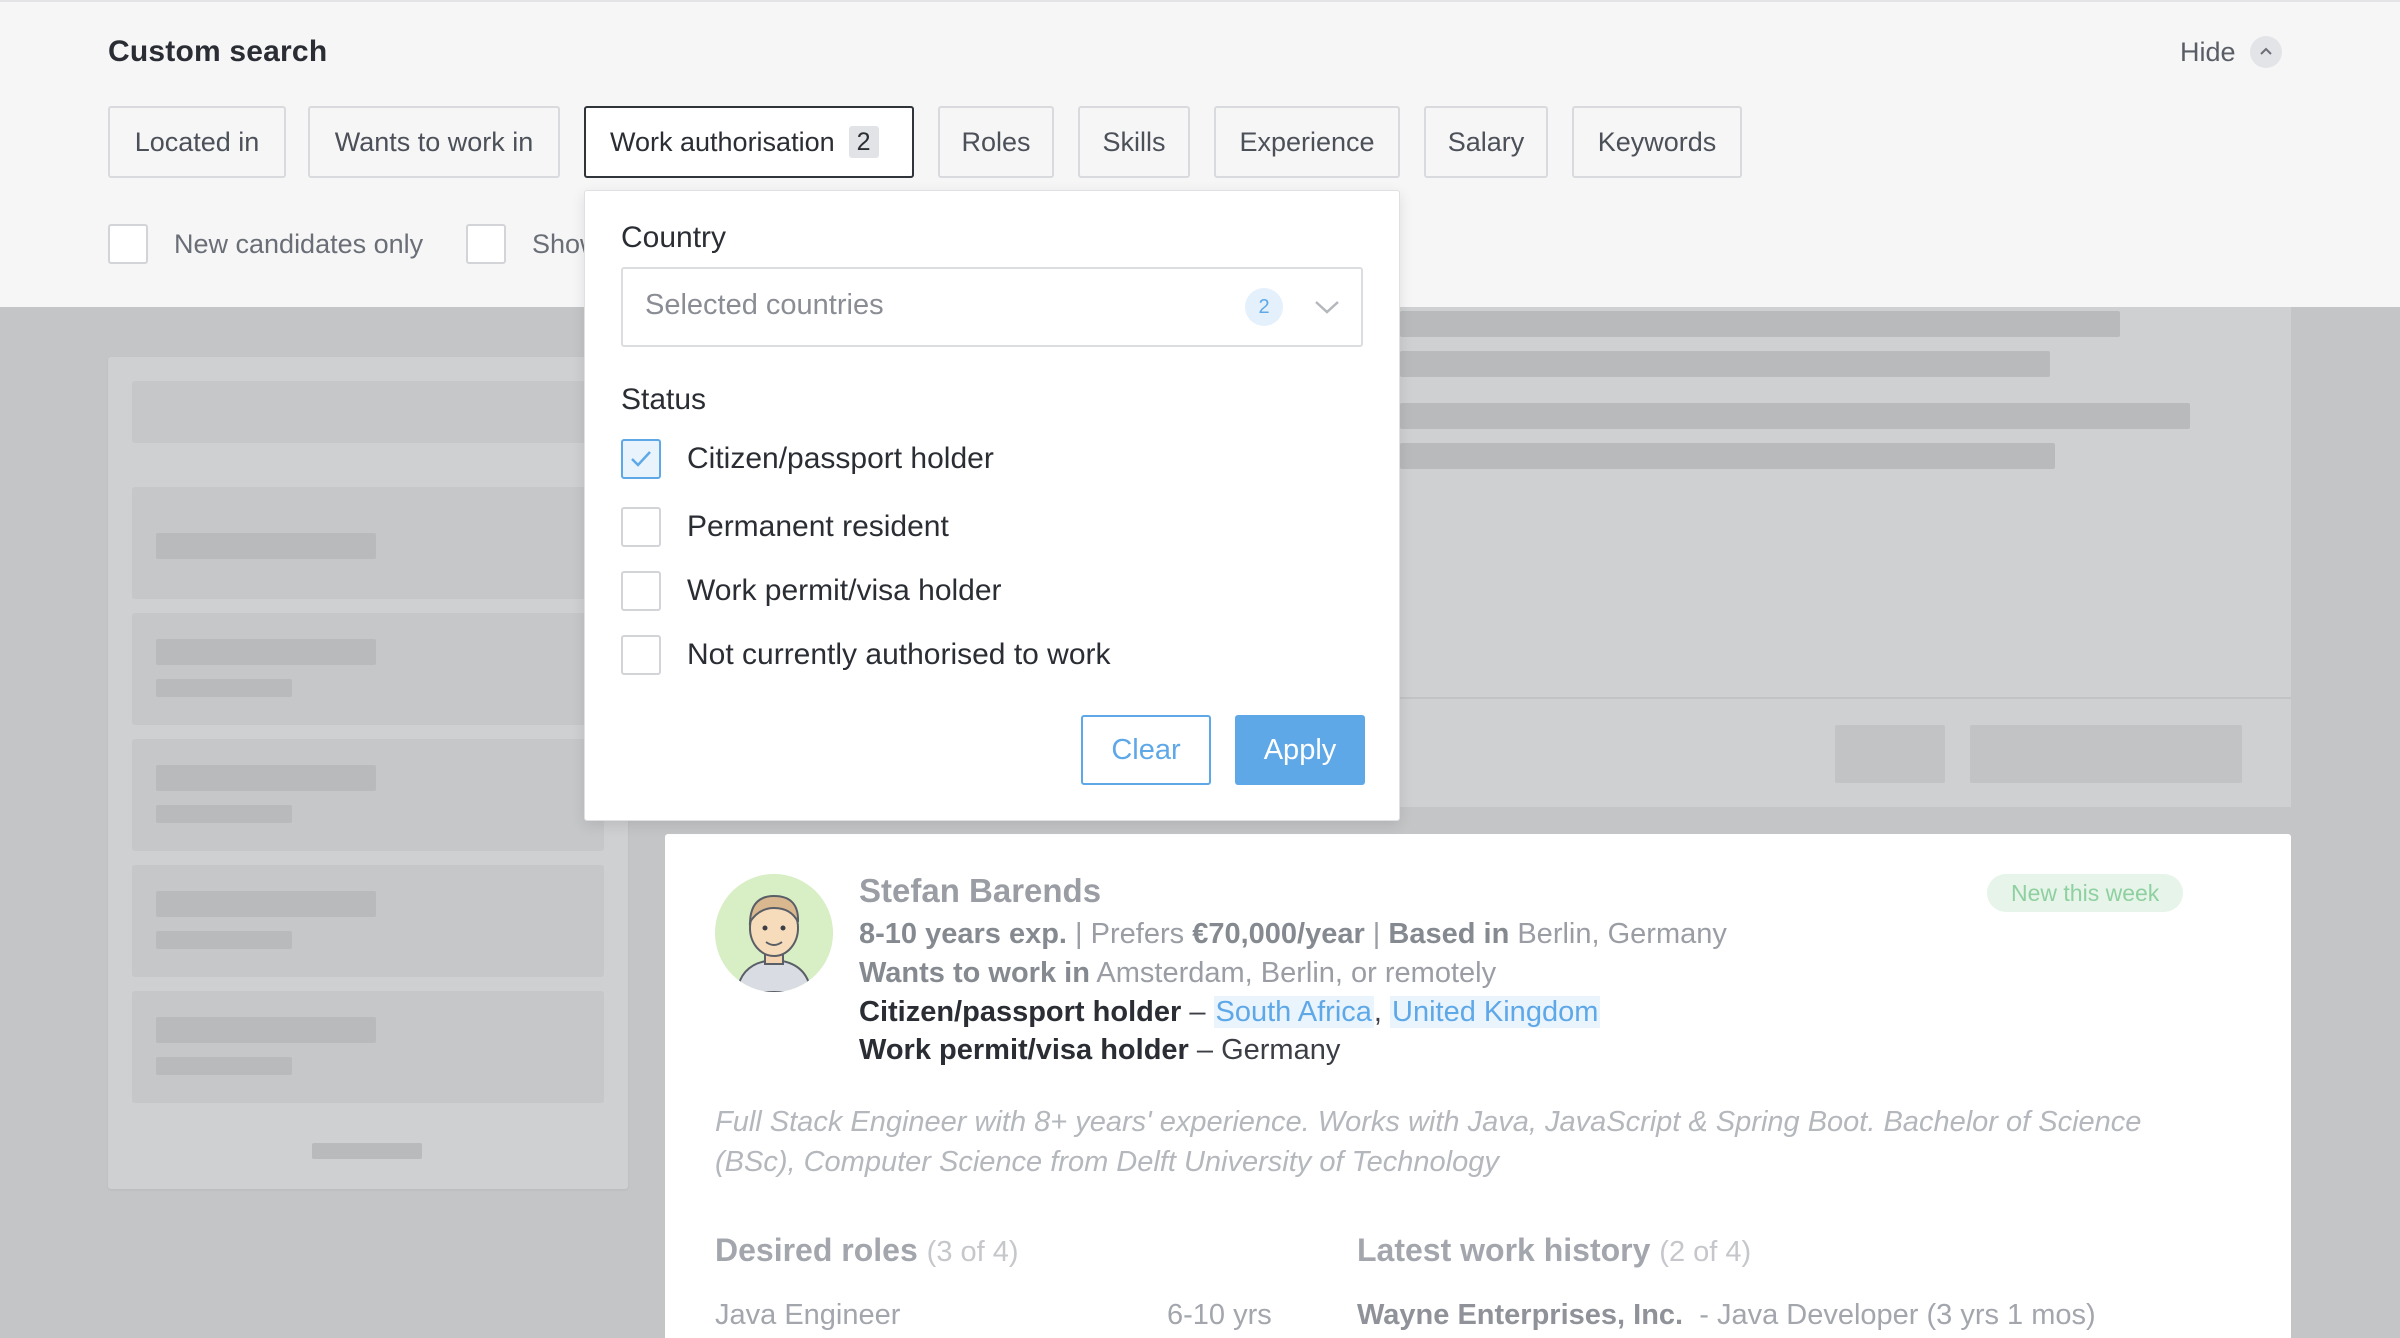  I want to click on skeleton-pagination, so click(367, 1151).